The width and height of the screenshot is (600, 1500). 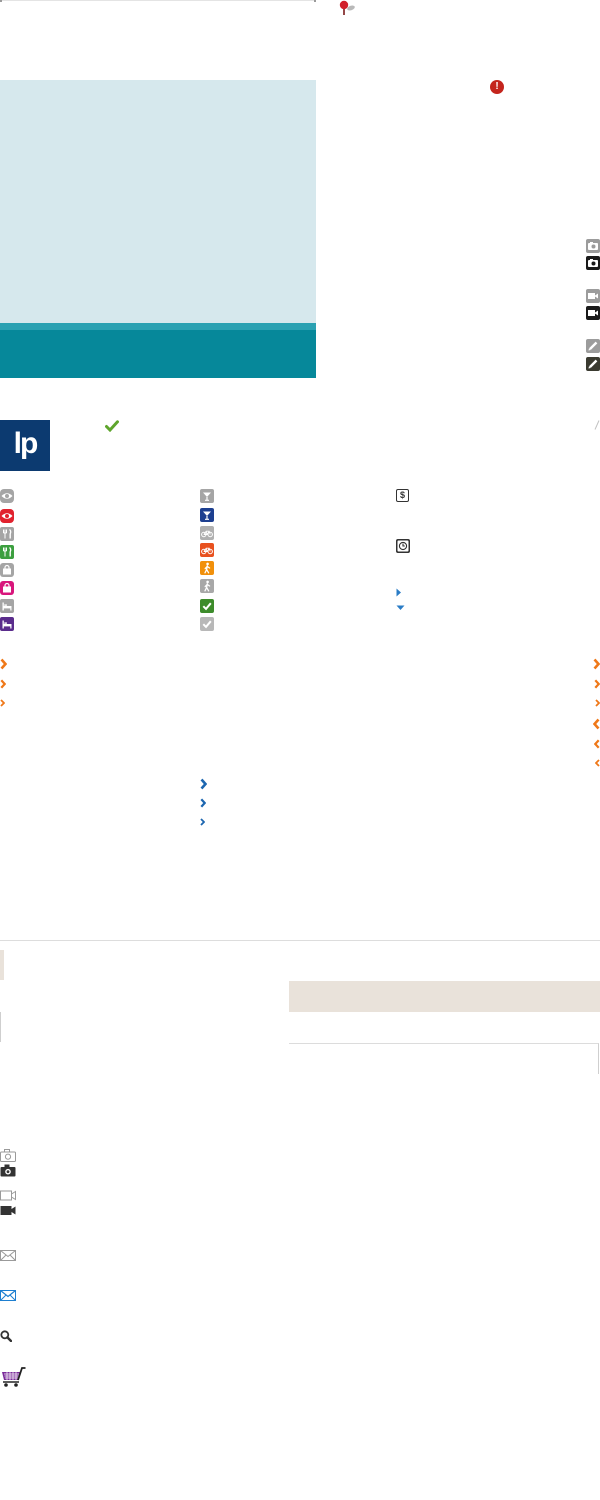 I want to click on shopping-cart-icon, so click(x=13, y=1377).